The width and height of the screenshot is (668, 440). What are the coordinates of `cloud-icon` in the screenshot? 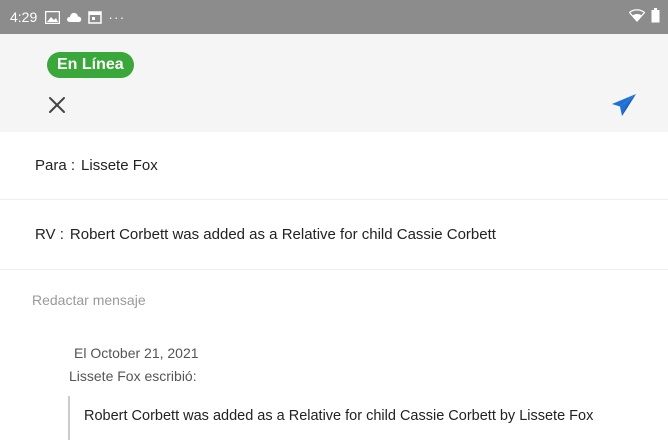 It's located at (74, 17).